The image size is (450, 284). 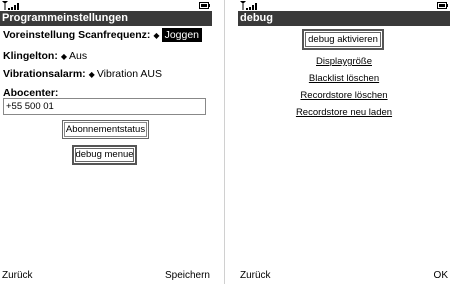 I want to click on vibration-alarm-setting: Vibrationsalarm: ◆ Vibration AUS, so click(x=82, y=74).